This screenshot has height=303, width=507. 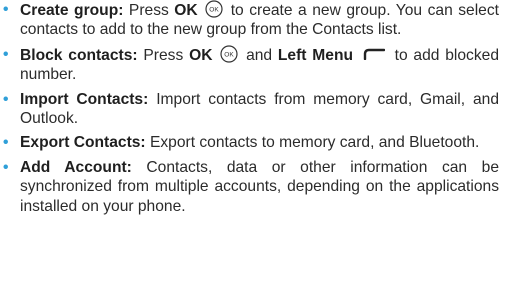 I want to click on term-export-contacts: Export Contacts:, so click(x=83, y=143).